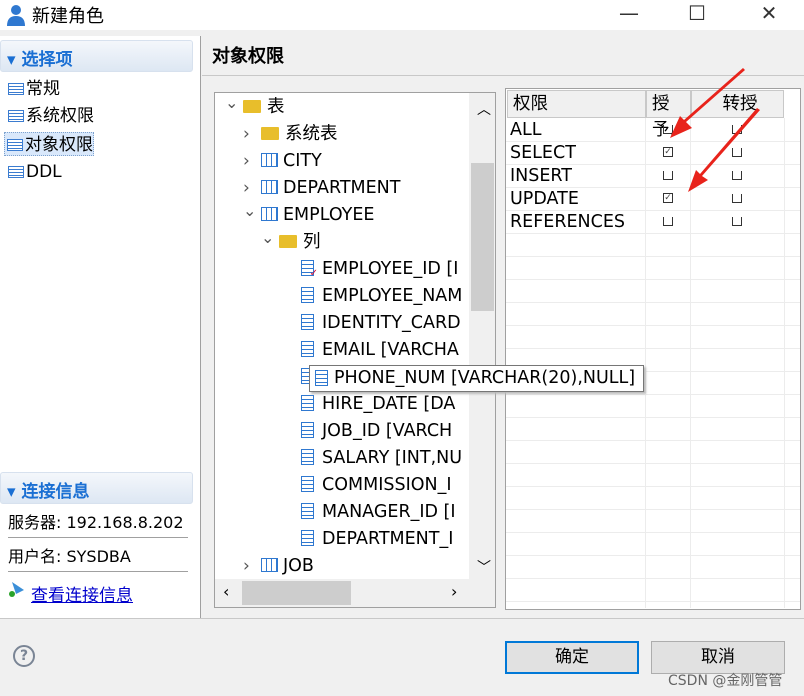 Image resolution: width=804 pixels, height=696 pixels. Describe the element at coordinates (329, 215) in the screenshot. I see `tree-item-label: EMPLOYEE` at that location.